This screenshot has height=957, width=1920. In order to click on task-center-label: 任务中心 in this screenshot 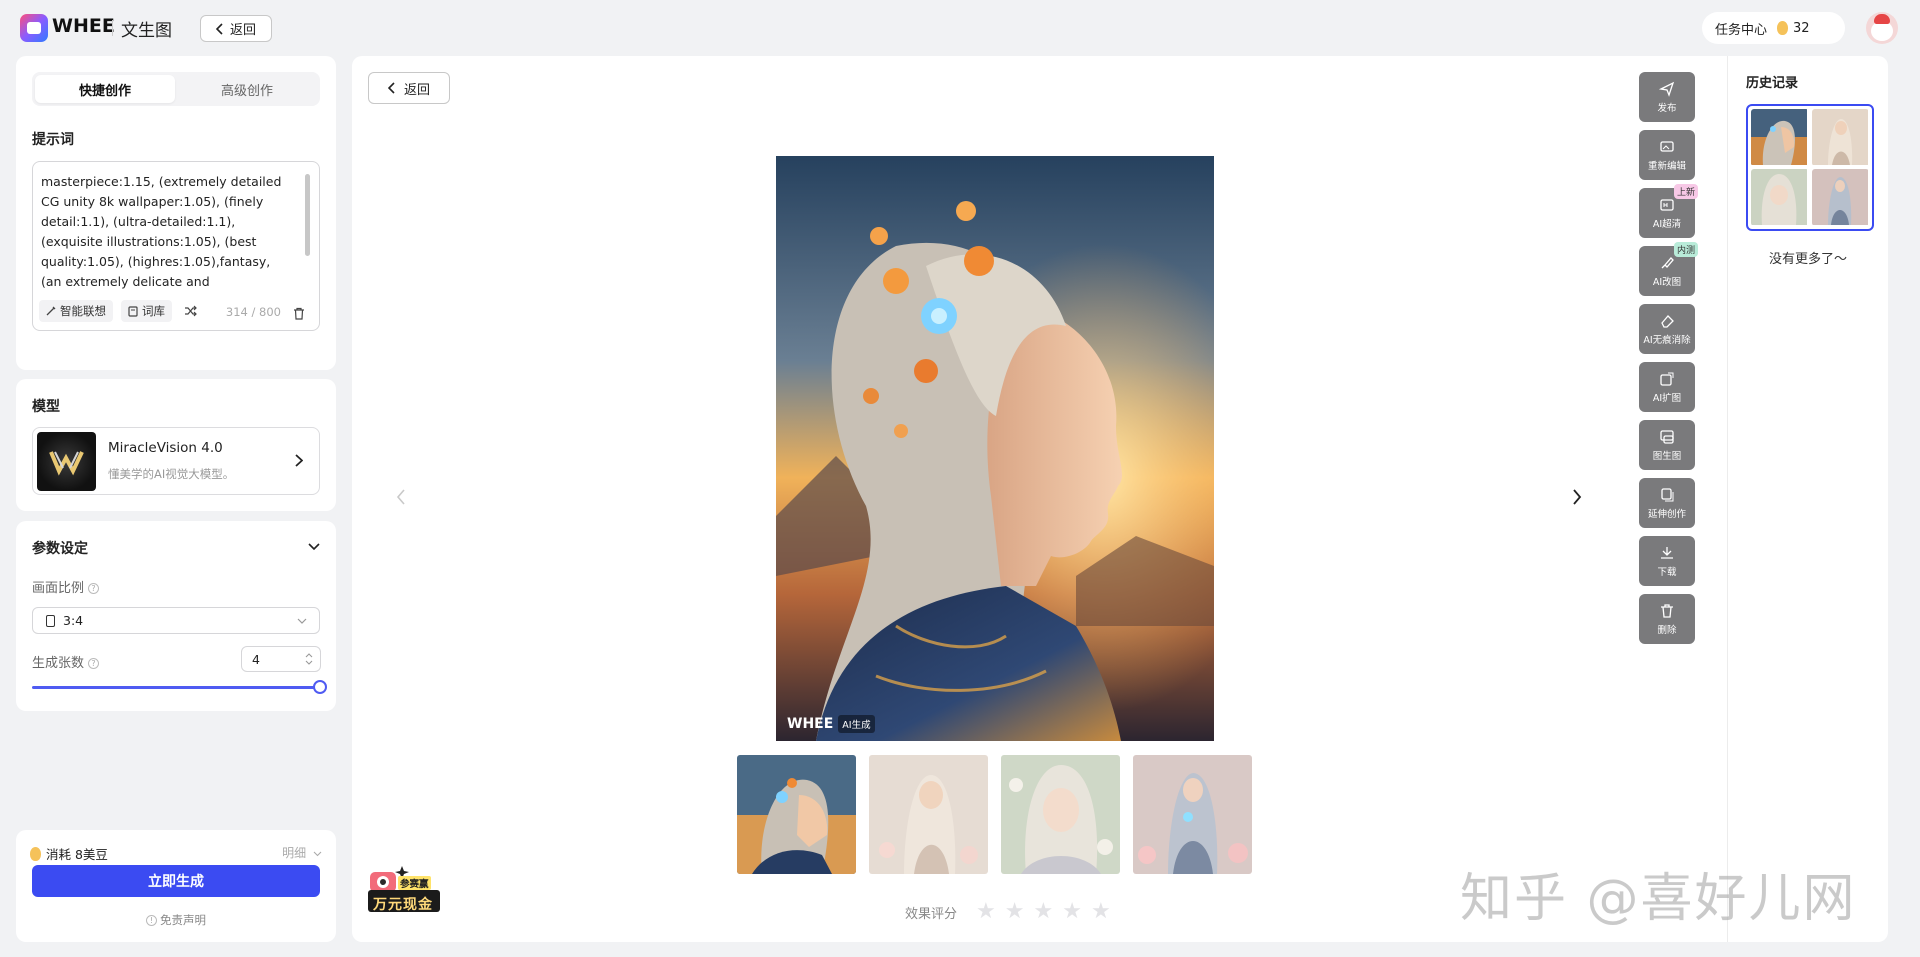, I will do `click(1741, 30)`.